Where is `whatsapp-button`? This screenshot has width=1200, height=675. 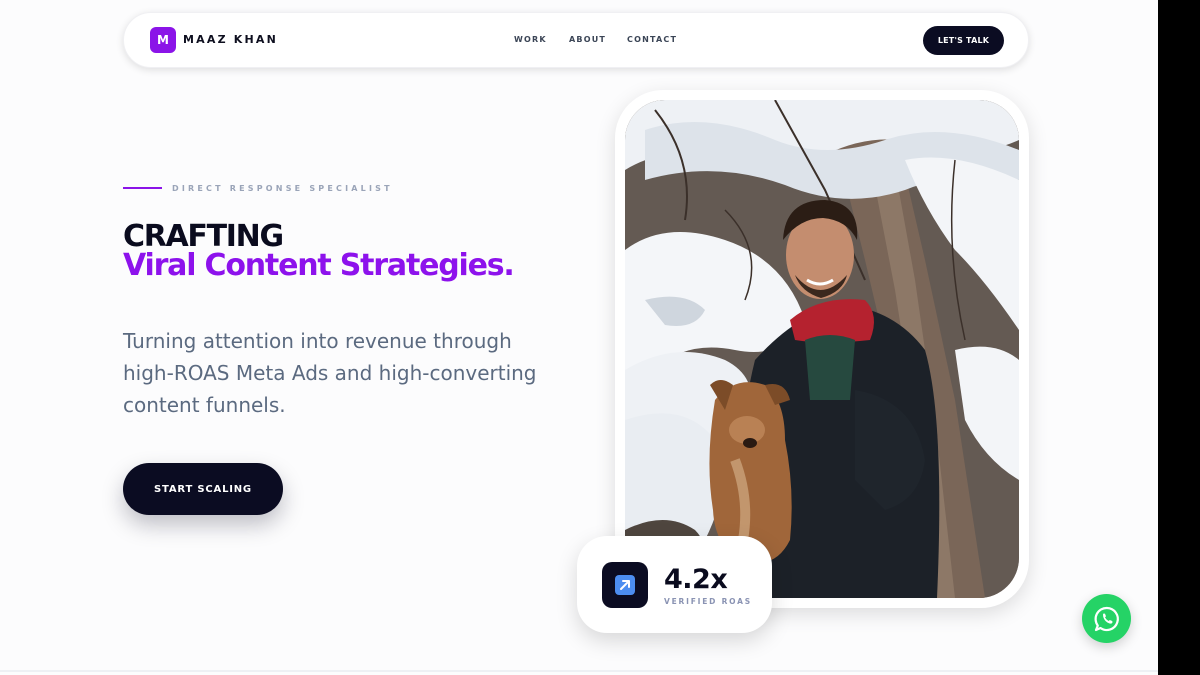 whatsapp-button is located at coordinates (1106, 618).